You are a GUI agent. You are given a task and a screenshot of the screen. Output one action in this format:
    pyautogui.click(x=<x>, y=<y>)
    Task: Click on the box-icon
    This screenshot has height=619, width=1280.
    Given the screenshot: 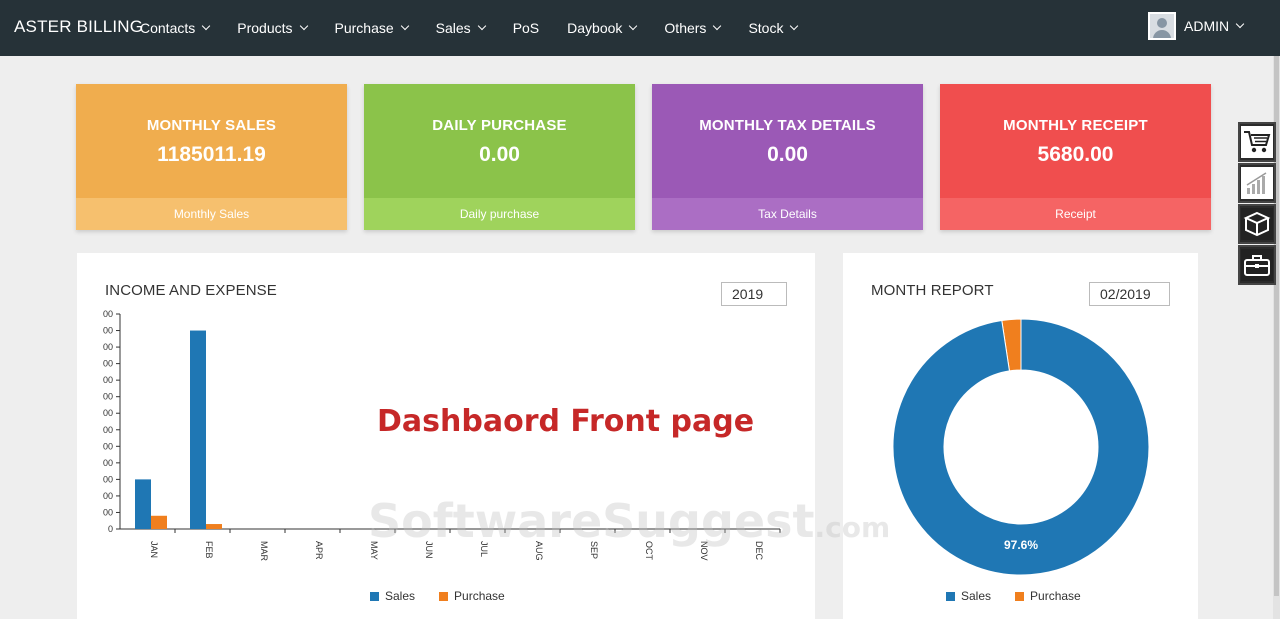 What is the action you would take?
    pyautogui.click(x=1257, y=224)
    